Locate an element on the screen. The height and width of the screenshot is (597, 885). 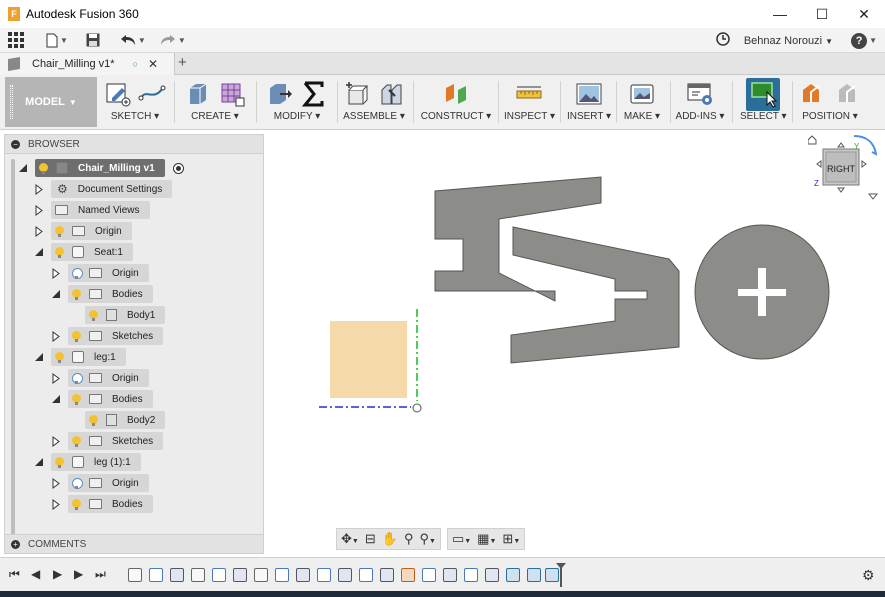
tree-row-seat-sketches: Sketches is located at coordinates (108, 336).